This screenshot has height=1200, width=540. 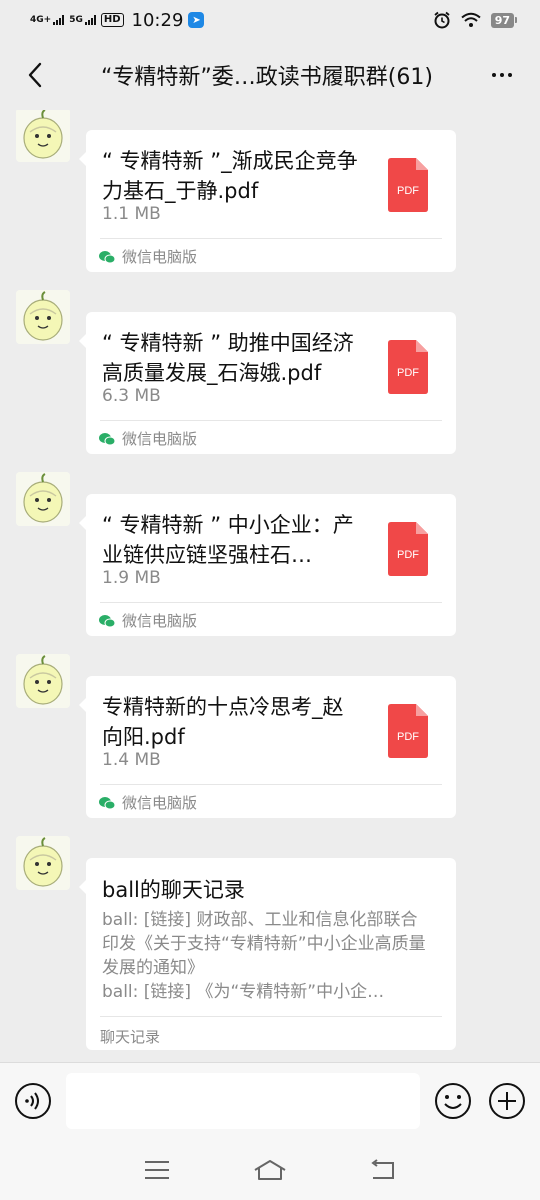 I want to click on home-button, so click(x=270, y=1170).